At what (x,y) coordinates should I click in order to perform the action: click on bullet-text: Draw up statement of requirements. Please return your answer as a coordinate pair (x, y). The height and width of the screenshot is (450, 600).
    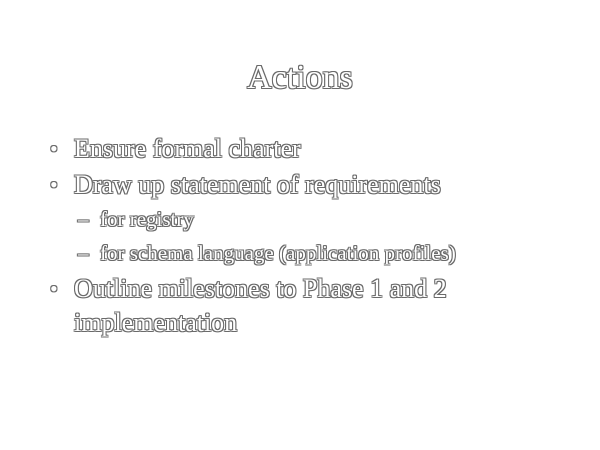
    Looking at the image, I should click on (257, 184).